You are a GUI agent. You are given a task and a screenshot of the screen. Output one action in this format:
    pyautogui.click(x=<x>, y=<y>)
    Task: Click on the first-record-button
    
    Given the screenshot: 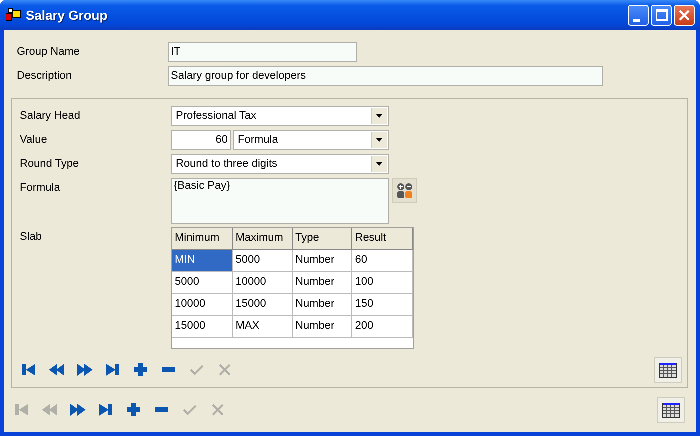 What is the action you would take?
    pyautogui.click(x=29, y=370)
    